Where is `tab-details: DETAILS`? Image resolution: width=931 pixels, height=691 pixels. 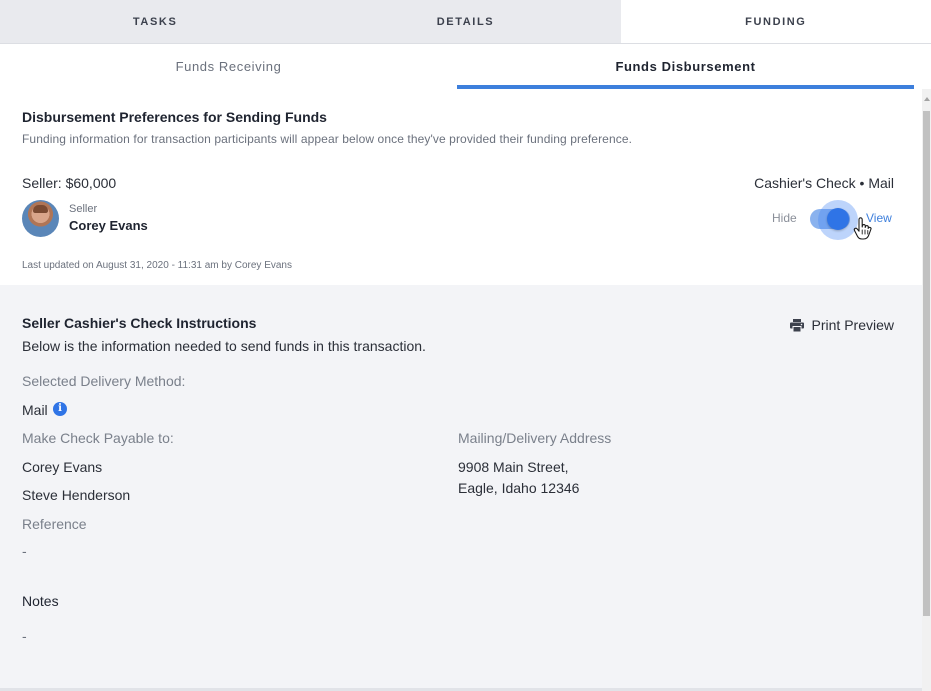 tab-details: DETAILS is located at coordinates (465, 21).